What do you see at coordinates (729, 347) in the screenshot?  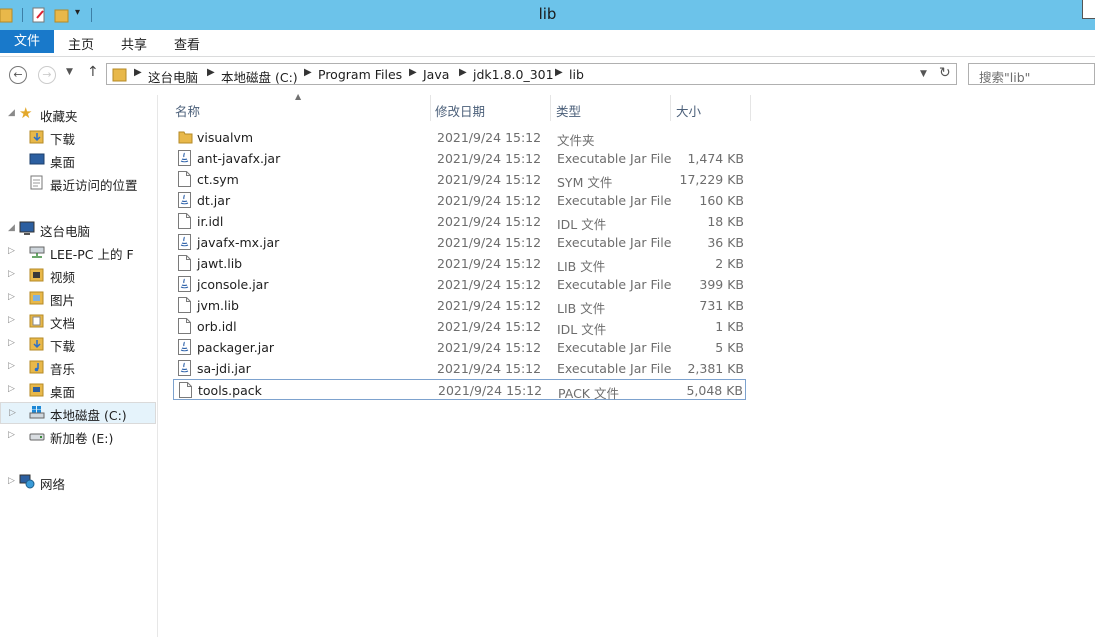 I see `file-size: 5 KB` at bounding box center [729, 347].